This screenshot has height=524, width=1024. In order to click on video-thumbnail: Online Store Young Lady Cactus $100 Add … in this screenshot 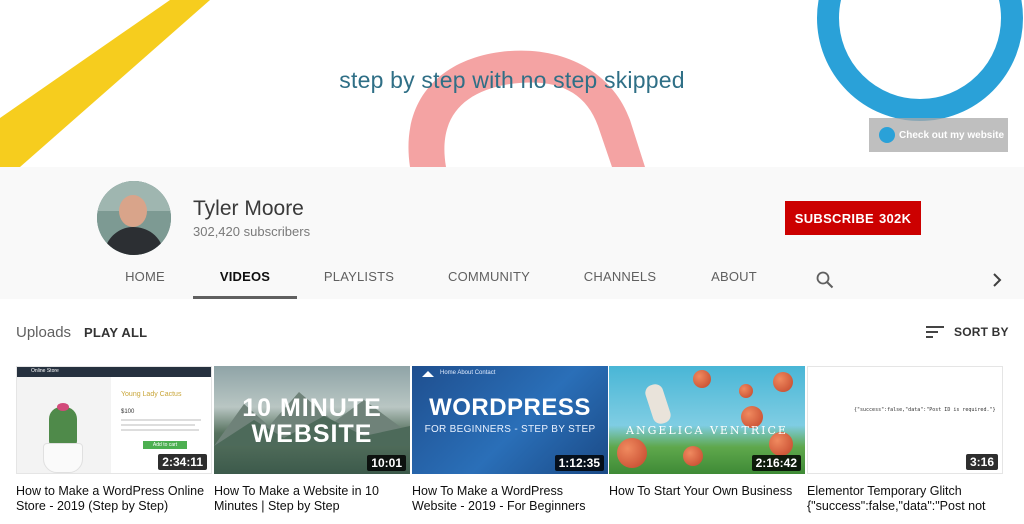, I will do `click(114, 420)`.